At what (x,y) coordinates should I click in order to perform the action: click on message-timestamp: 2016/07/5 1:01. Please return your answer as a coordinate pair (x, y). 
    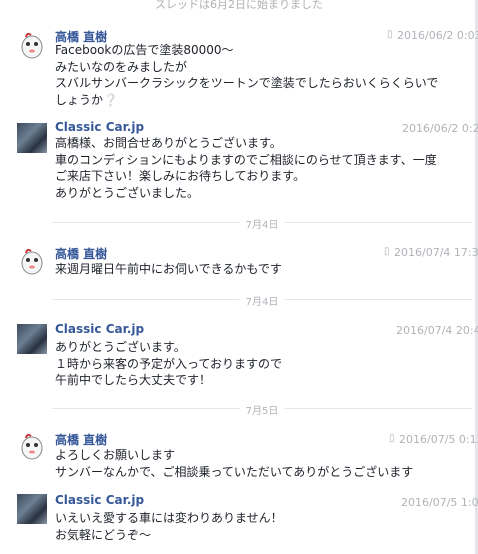
    Looking at the image, I should click on (439, 502).